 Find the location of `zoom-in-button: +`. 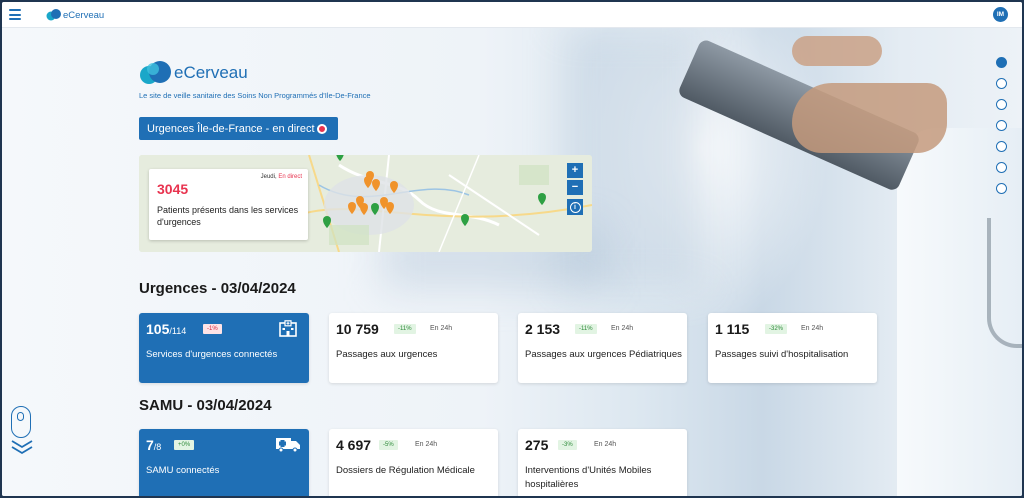

zoom-in-button: + is located at coordinates (575, 170).